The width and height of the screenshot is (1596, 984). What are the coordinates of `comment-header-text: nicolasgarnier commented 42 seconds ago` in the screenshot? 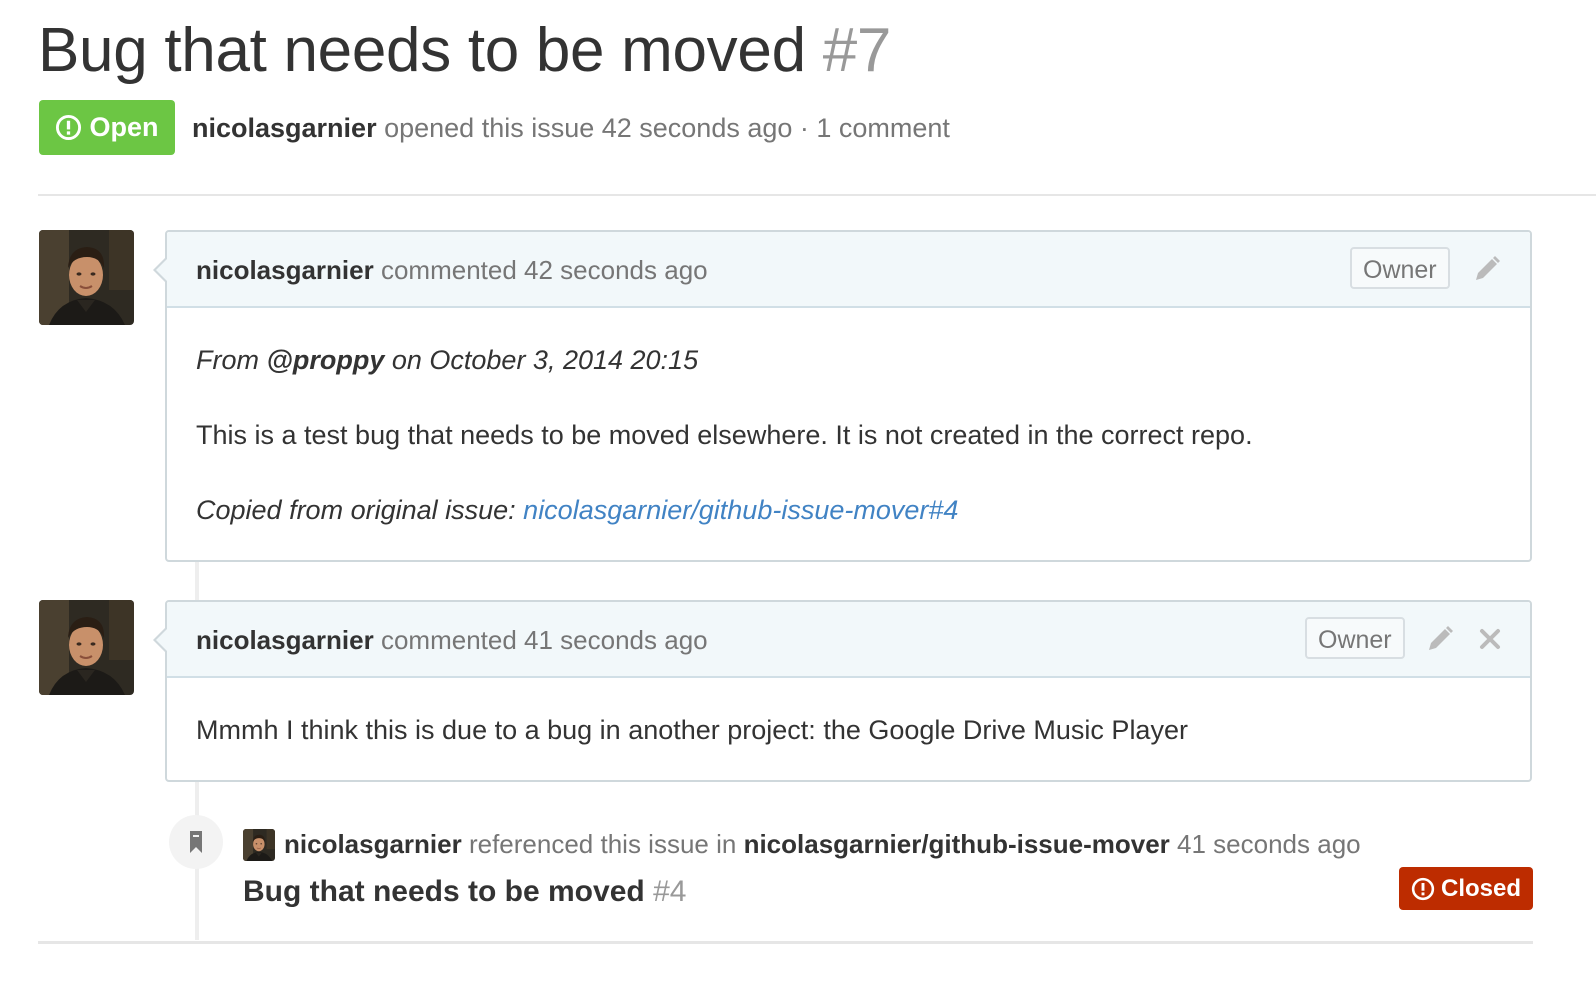 It's located at (452, 270).